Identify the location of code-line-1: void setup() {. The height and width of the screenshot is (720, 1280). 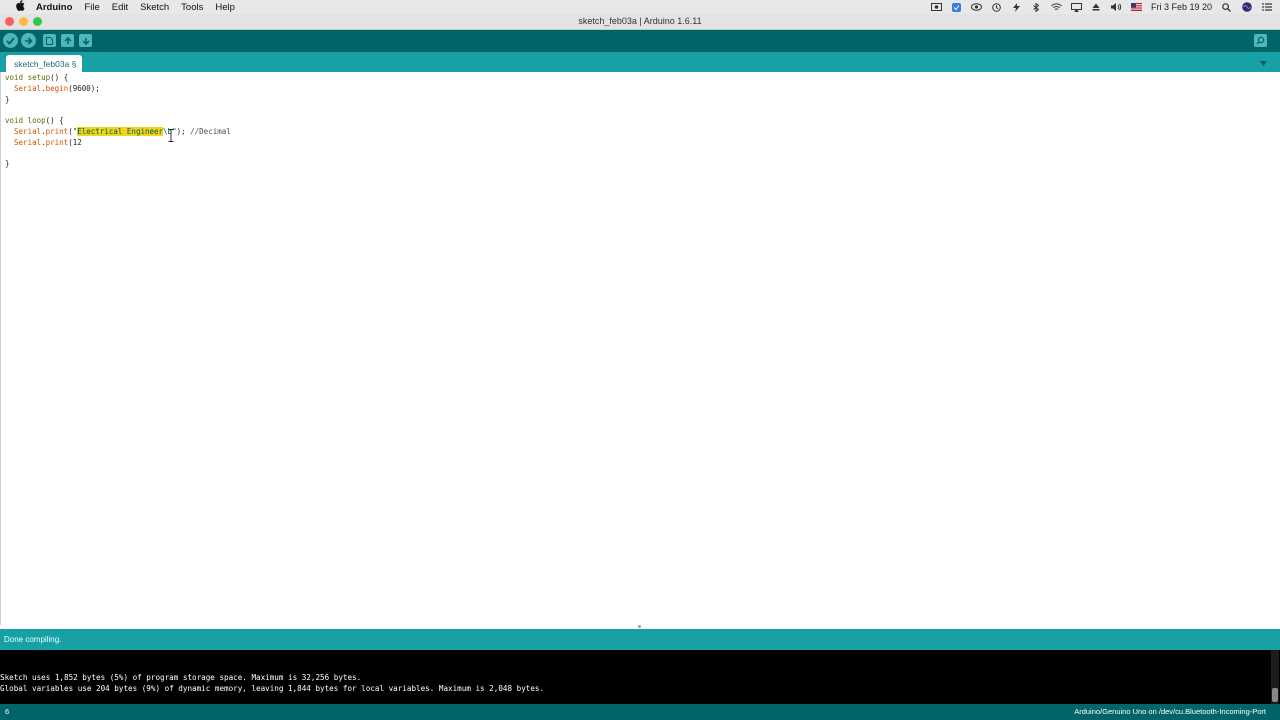
(36, 77).